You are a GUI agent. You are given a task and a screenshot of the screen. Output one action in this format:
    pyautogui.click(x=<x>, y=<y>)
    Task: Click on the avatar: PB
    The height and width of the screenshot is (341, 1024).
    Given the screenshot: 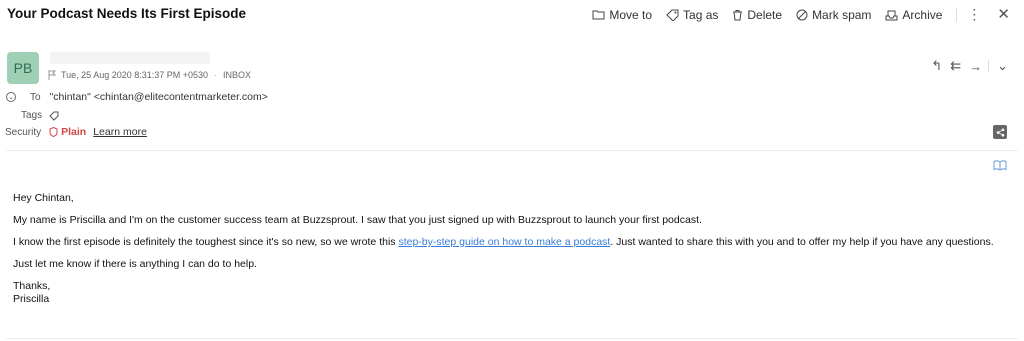 What is the action you would take?
    pyautogui.click(x=23, y=68)
    